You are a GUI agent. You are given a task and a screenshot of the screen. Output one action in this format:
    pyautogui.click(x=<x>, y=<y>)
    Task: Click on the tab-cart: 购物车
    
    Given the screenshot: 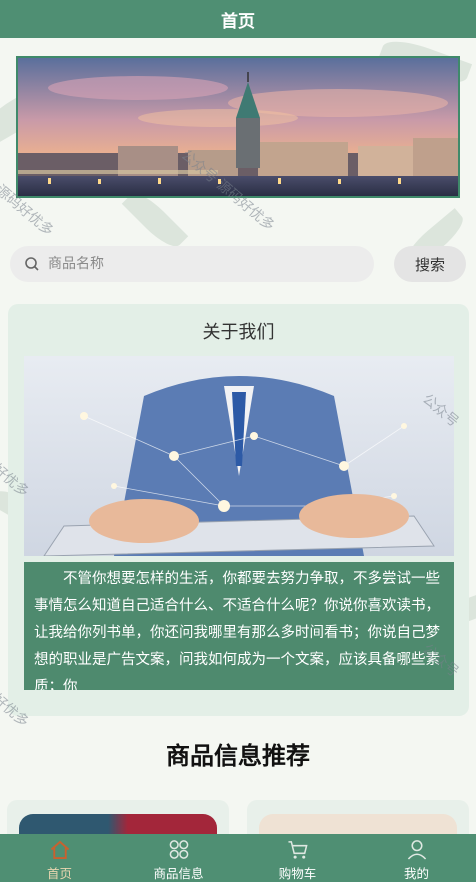 What is the action you would take?
    pyautogui.click(x=297, y=858)
    